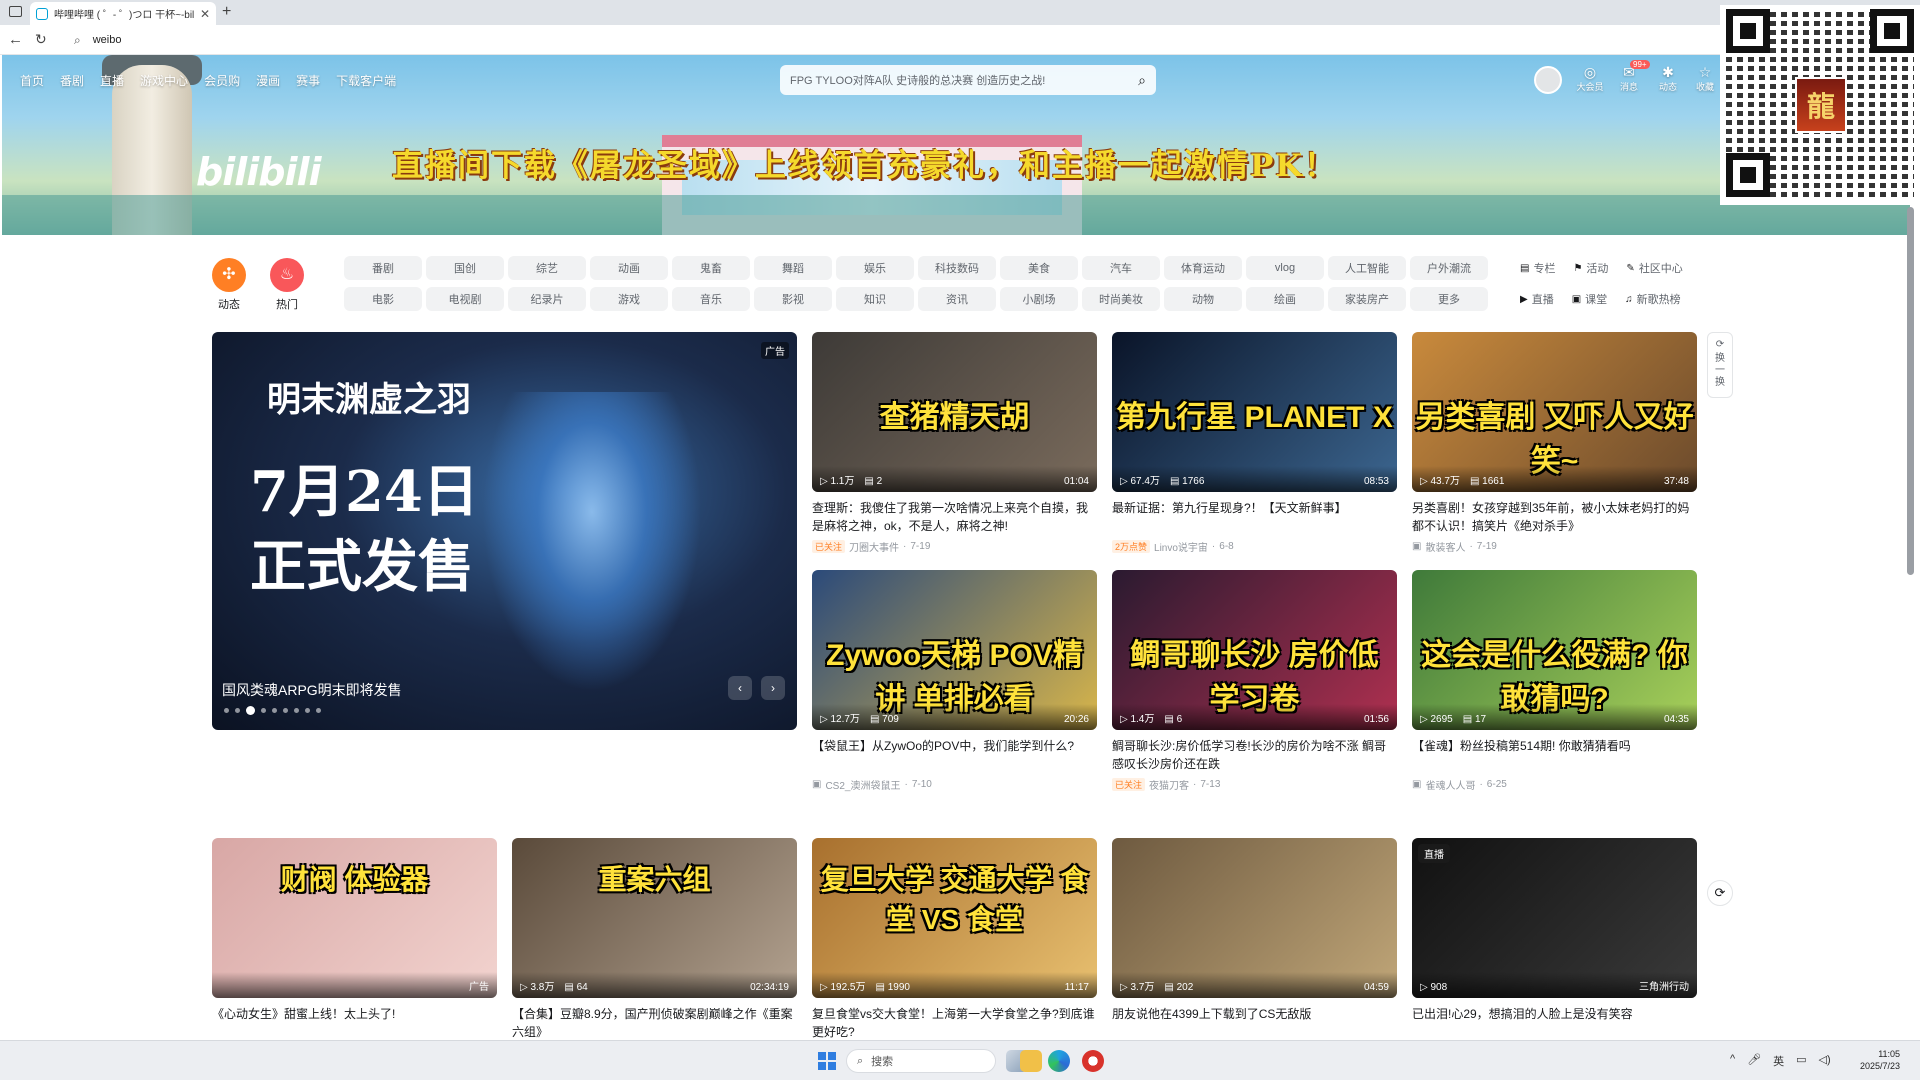 The width and height of the screenshot is (1920, 1080). What do you see at coordinates (864, 162) in the screenshot?
I see `banner-ad-text: 直播间下载《屠龙圣域》上线领首充豪礼，和主播一起激情PK！` at bounding box center [864, 162].